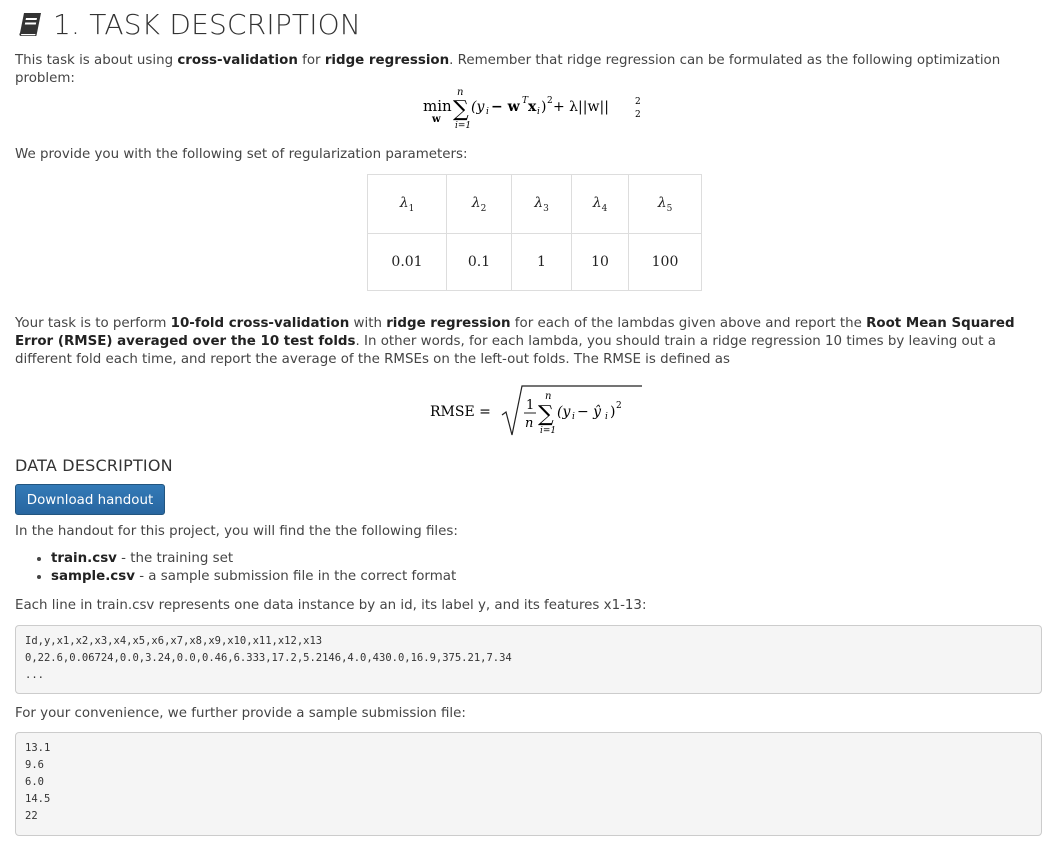 This screenshot has height=843, width=1052. I want to click on submission-sample: 13.1 9.6 6.0 14.5 22, so click(528, 784).